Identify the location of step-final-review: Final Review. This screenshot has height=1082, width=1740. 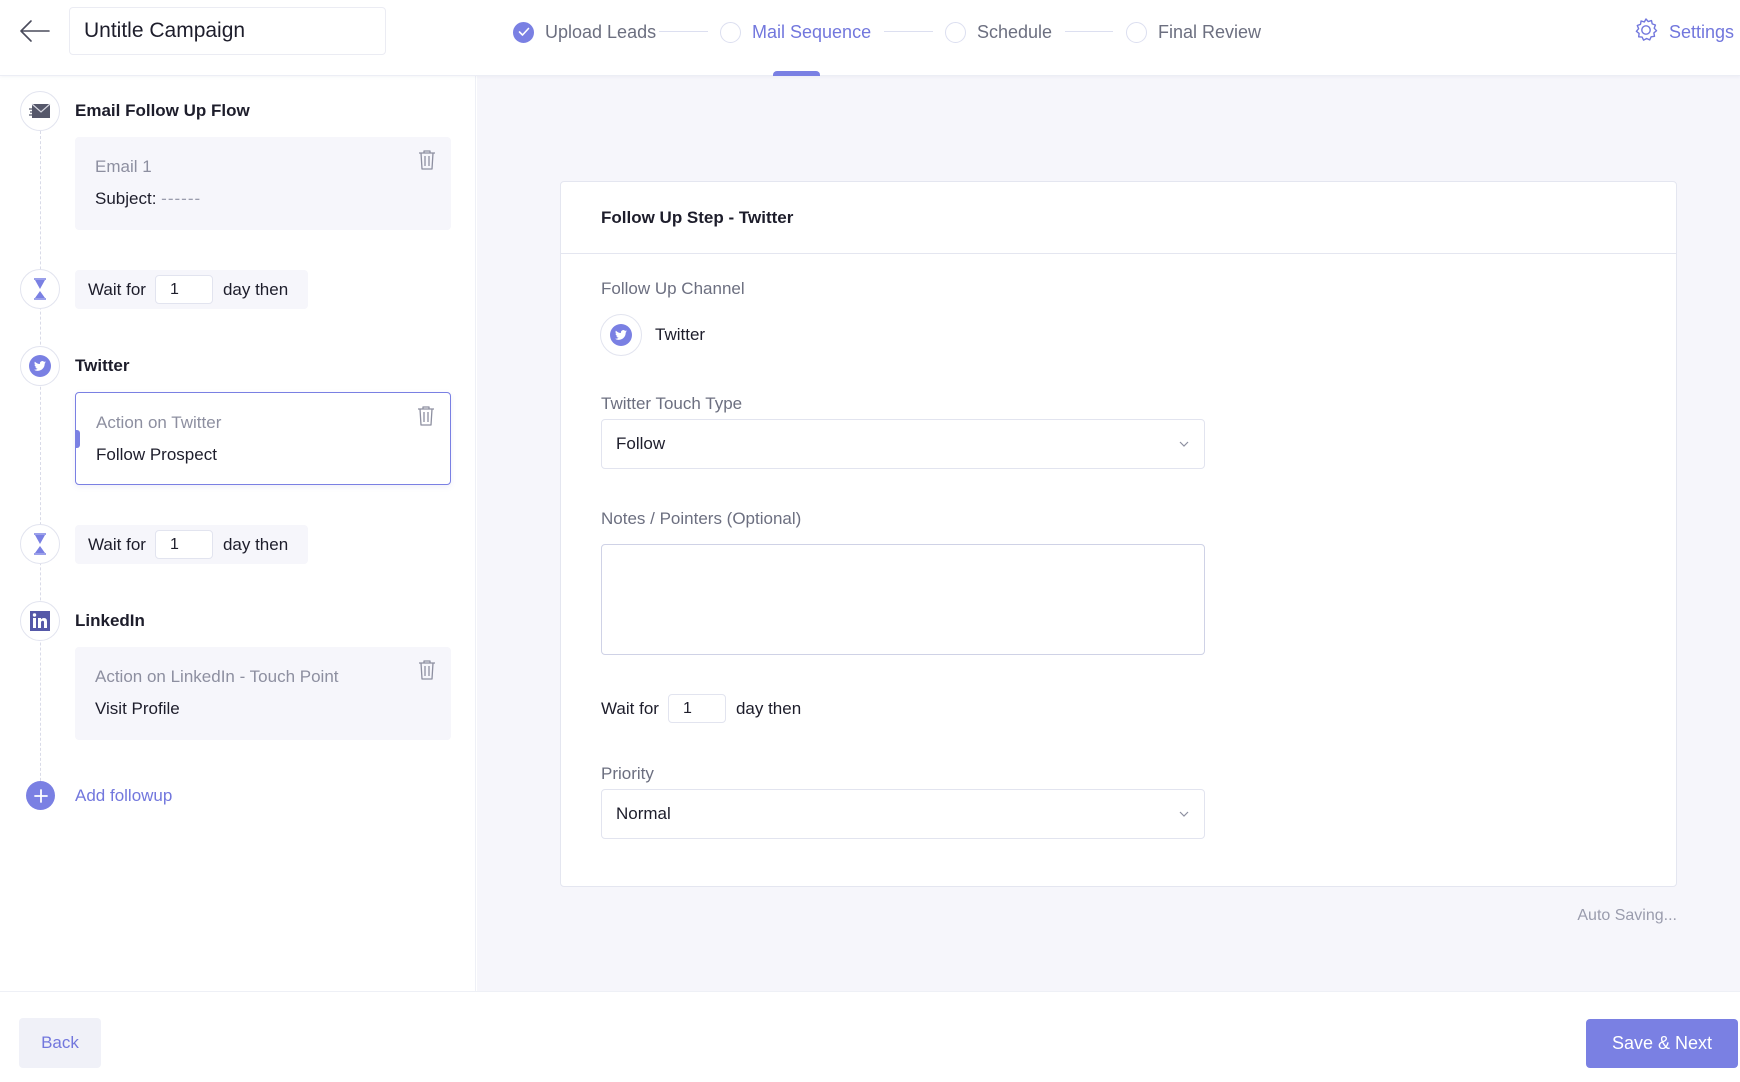
(1193, 32).